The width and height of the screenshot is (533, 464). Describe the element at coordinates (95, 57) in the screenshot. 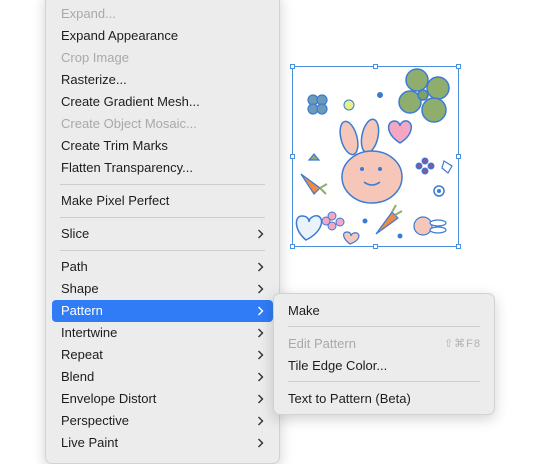

I see `menu-item-label: Crop Image` at that location.